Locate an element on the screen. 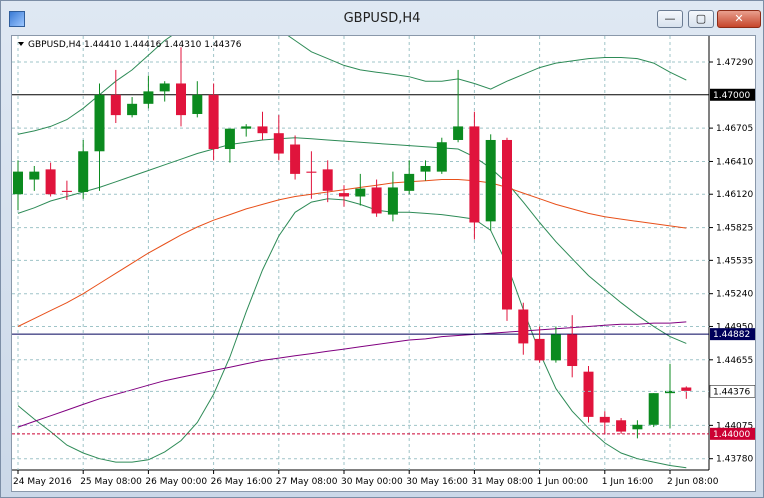  maximize-button: ▢ is located at coordinates (701, 19).